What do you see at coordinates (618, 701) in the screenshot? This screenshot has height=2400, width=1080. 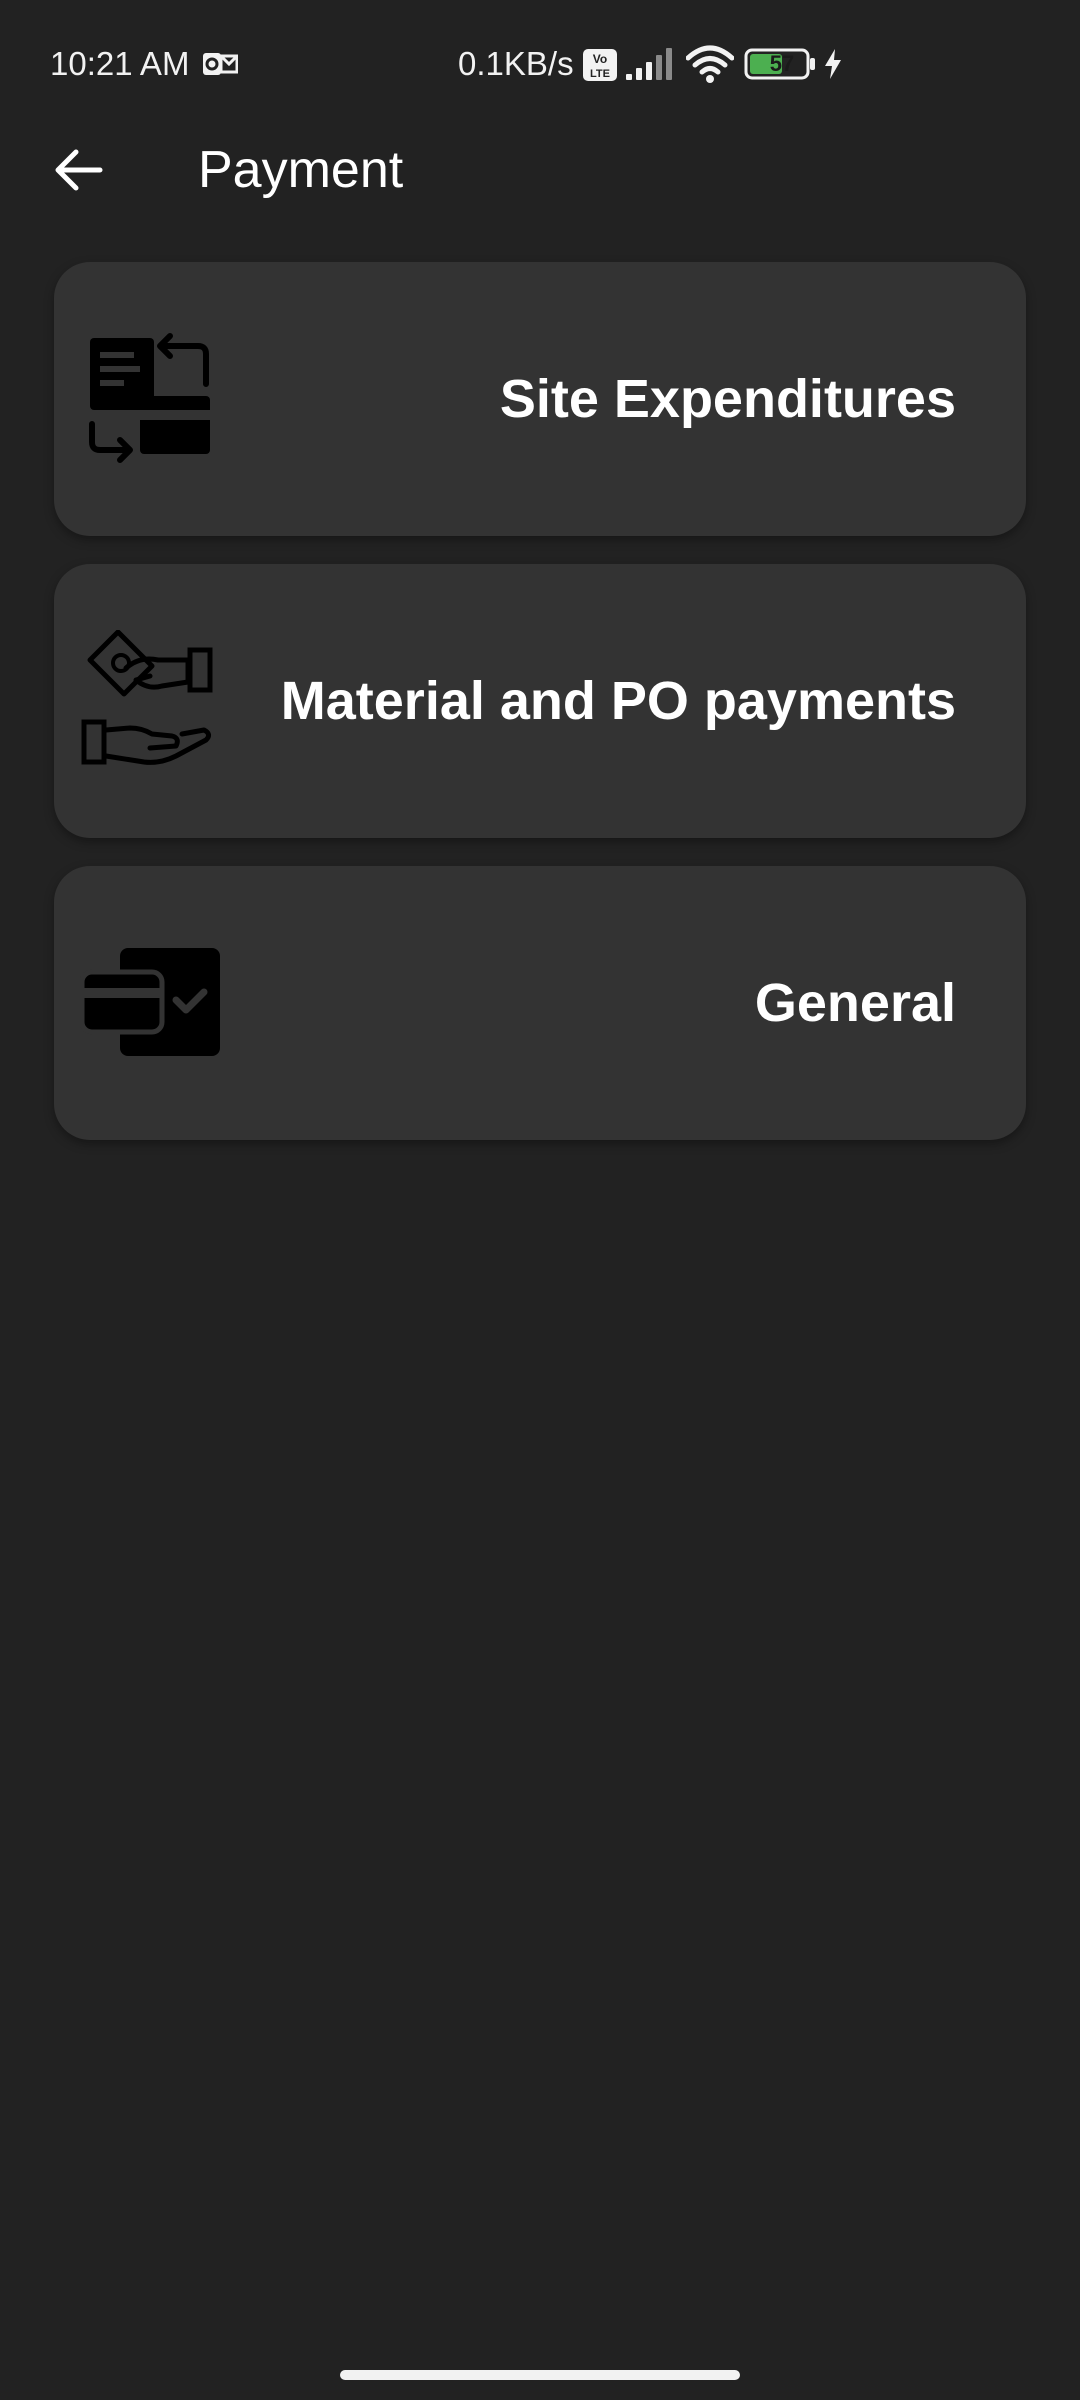 I see `card-label: Material and PO payments` at bounding box center [618, 701].